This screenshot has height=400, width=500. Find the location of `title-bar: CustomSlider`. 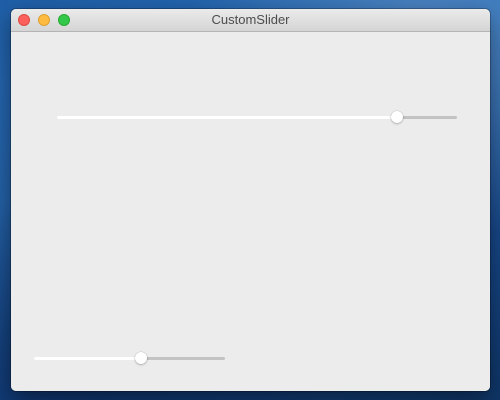

title-bar: CustomSlider is located at coordinates (250, 20).